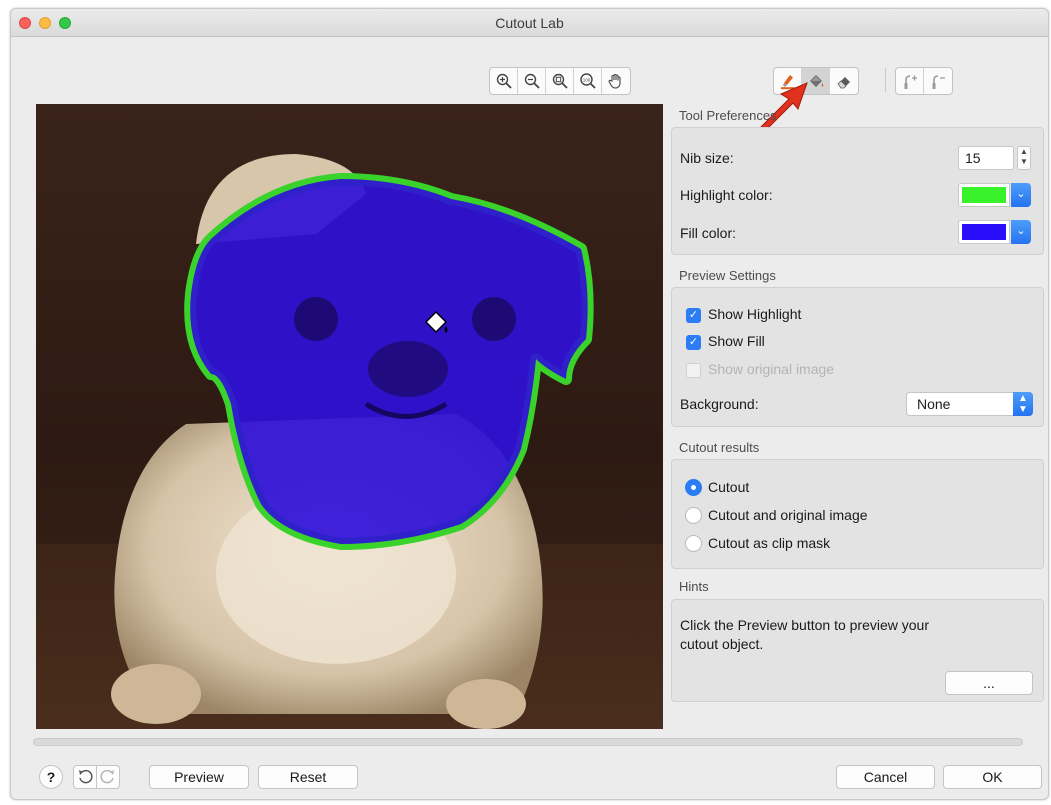  What do you see at coordinates (885, 80) in the screenshot?
I see `toolbar-divider` at bounding box center [885, 80].